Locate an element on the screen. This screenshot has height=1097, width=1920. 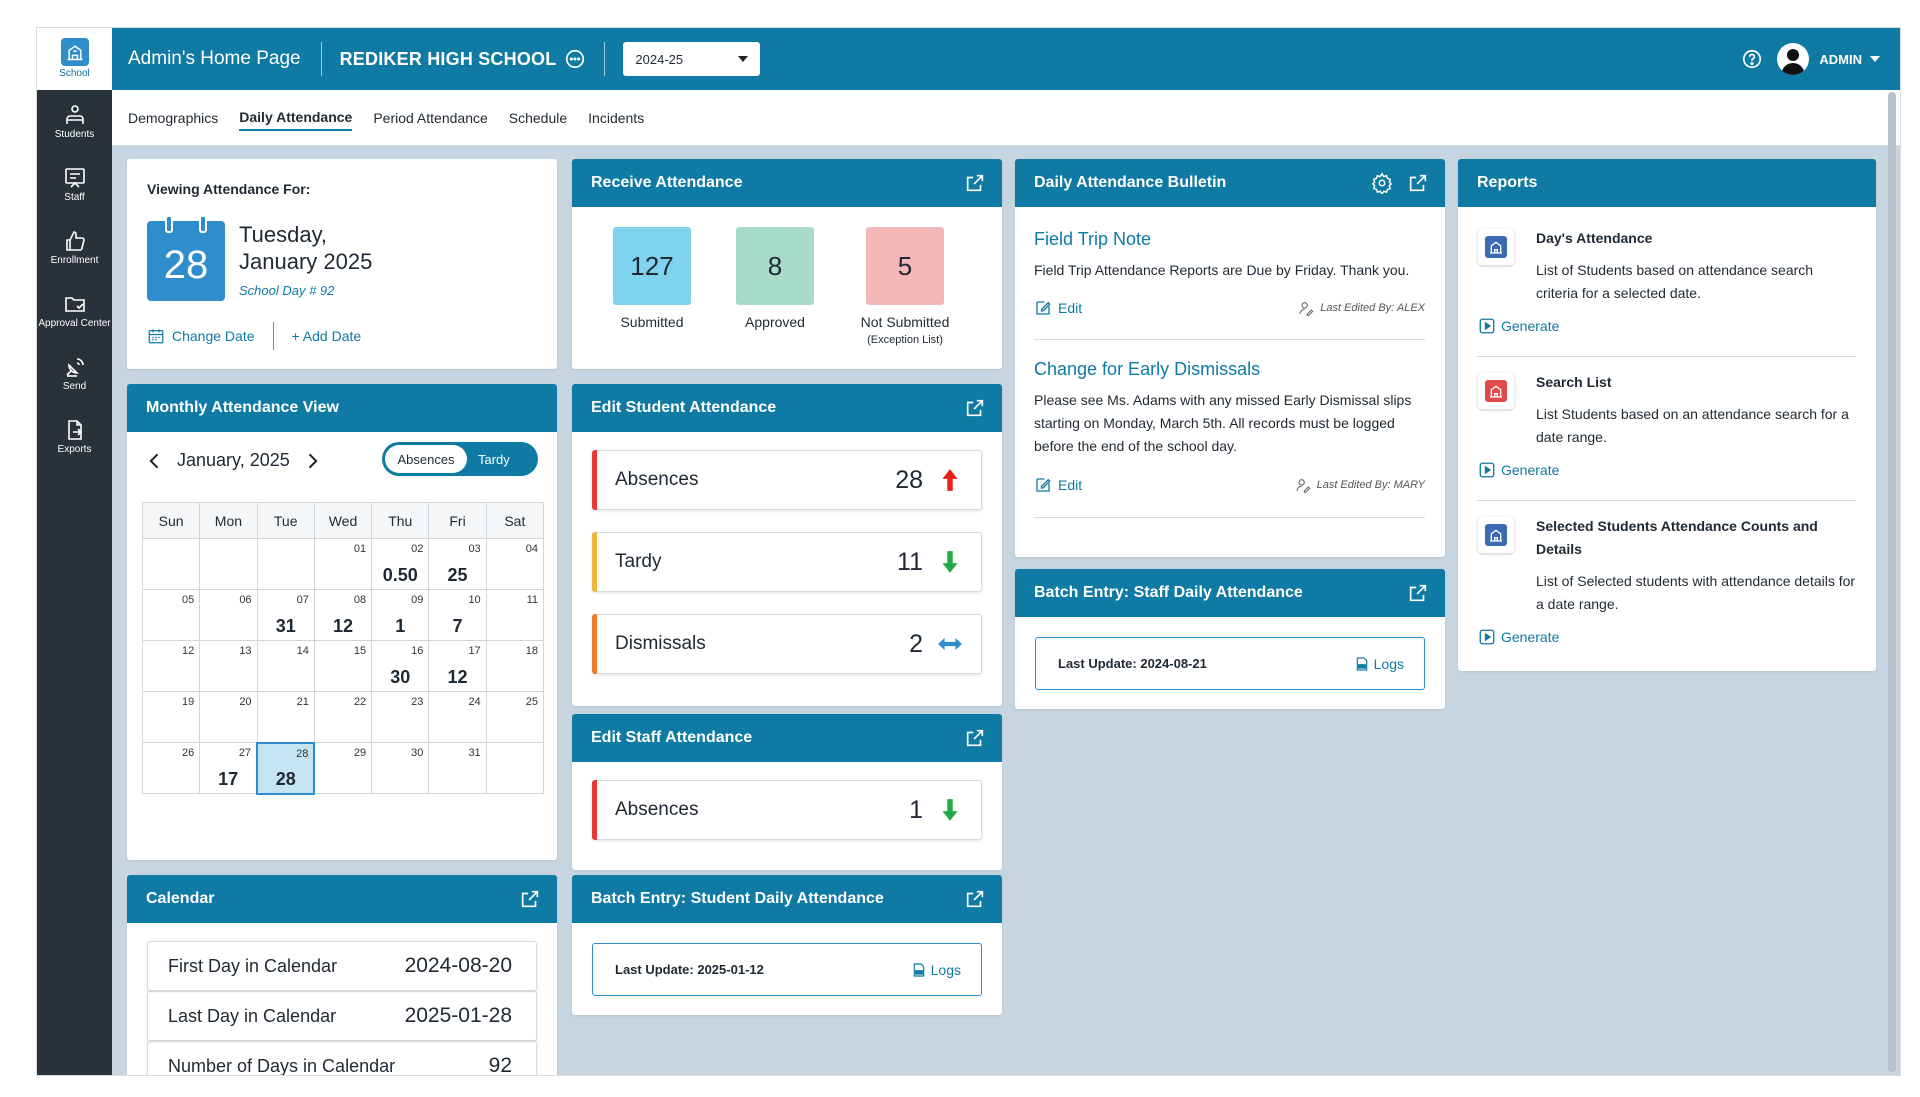
calendar-day-cell: 07 31 is located at coordinates (285, 615).